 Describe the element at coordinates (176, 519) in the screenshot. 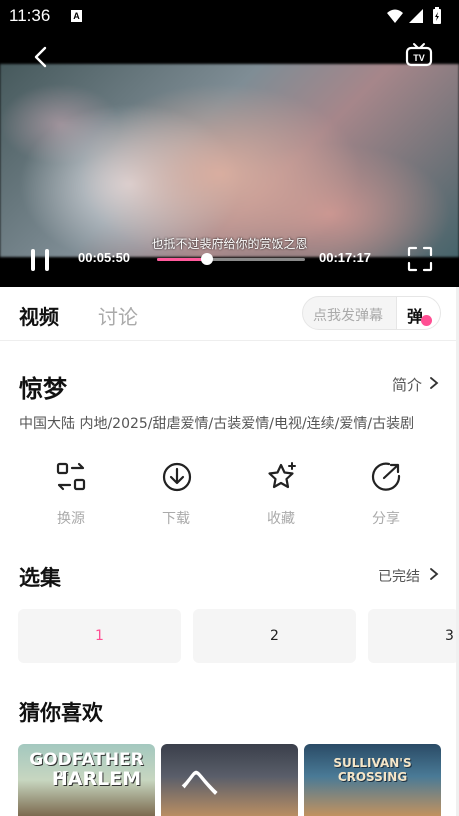

I see `action-label: 下载` at that location.